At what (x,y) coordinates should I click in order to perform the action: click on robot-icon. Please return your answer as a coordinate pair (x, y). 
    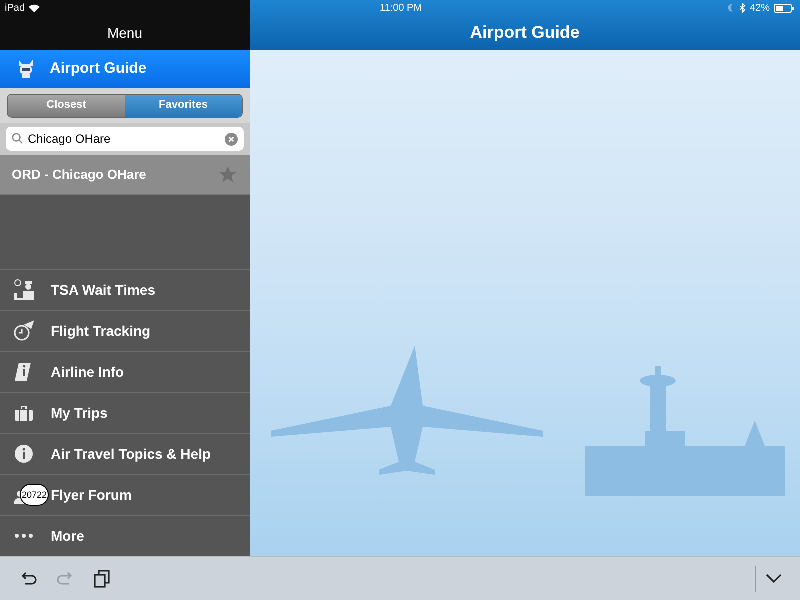
    Looking at the image, I should click on (26, 69).